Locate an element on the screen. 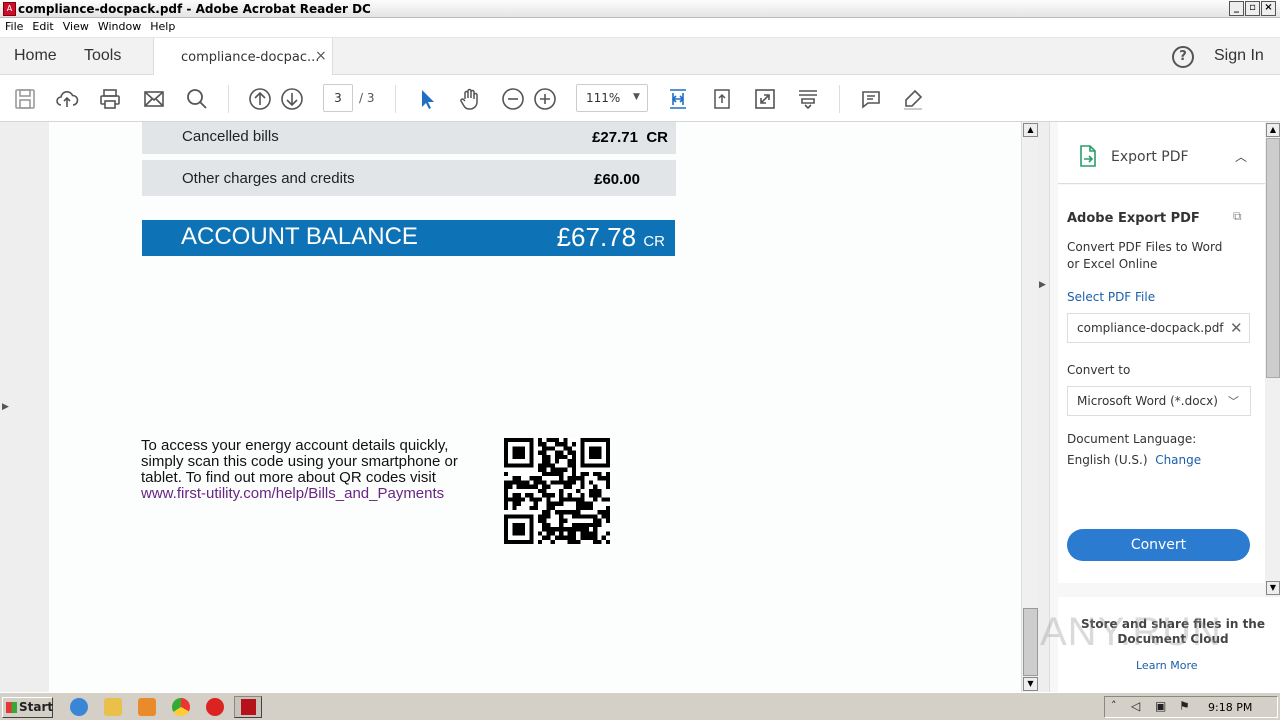  menu-window: Window is located at coordinates (119, 25).